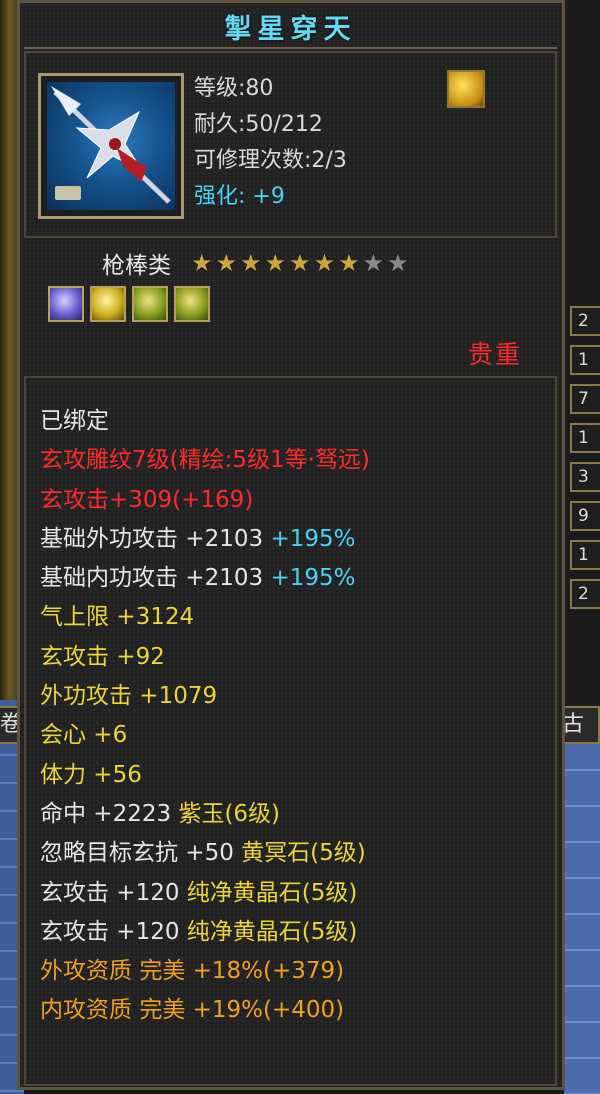 Image resolution: width=600 pixels, height=1094 pixels. I want to click on side-tab-list: 21713912, so click(585, 462).